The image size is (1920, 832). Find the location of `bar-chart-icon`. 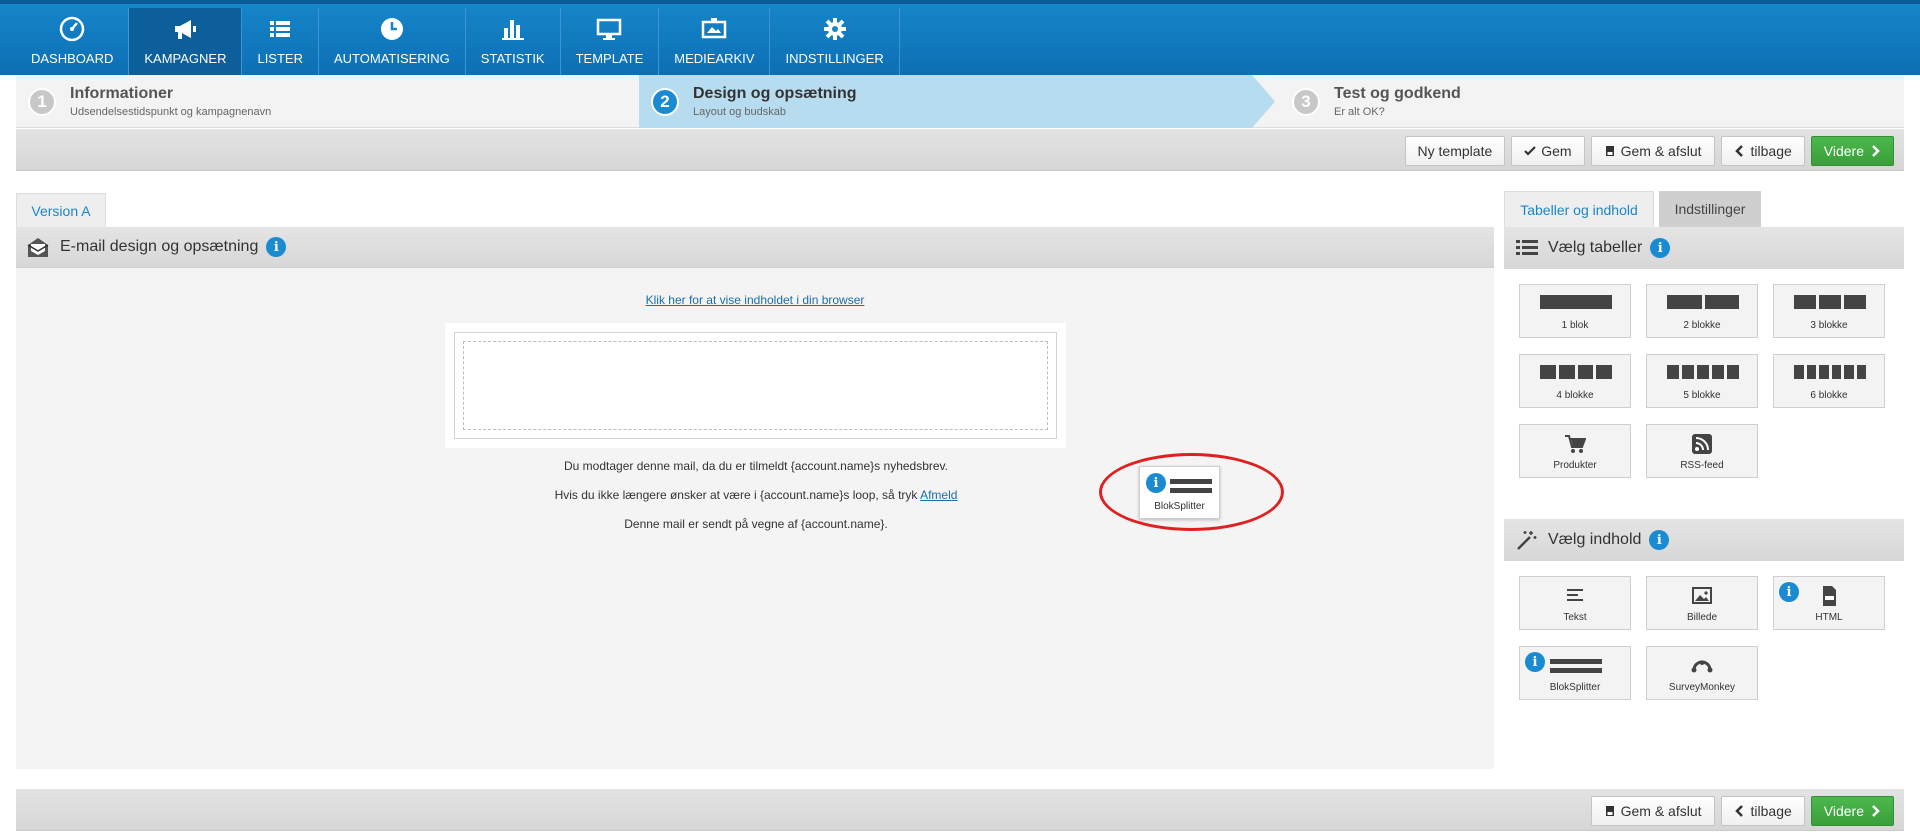

bar-chart-icon is located at coordinates (512, 30).